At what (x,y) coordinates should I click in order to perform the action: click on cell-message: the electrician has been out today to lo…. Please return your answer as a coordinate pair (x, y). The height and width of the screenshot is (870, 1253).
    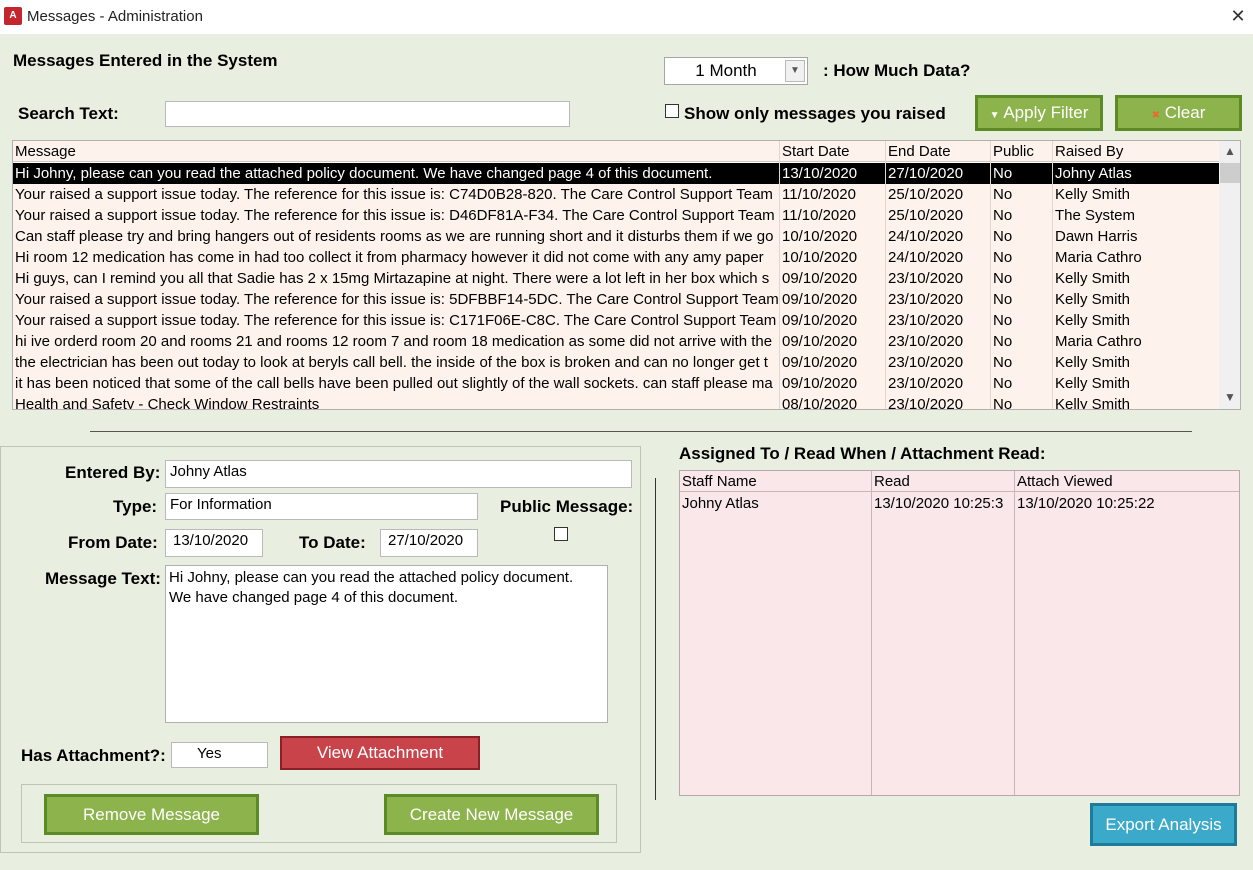
    Looking at the image, I should click on (391, 362).